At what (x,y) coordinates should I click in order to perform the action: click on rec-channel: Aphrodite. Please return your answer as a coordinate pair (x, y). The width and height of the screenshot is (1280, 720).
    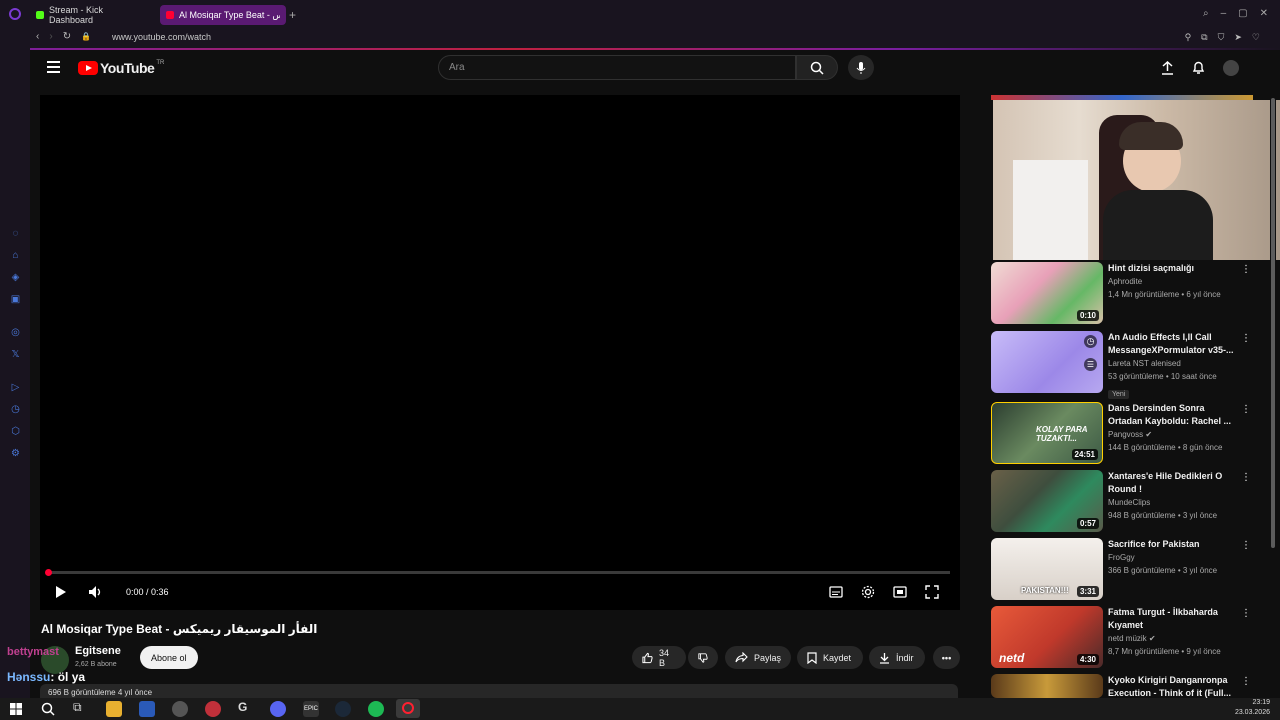
    Looking at the image, I should click on (1173, 281).